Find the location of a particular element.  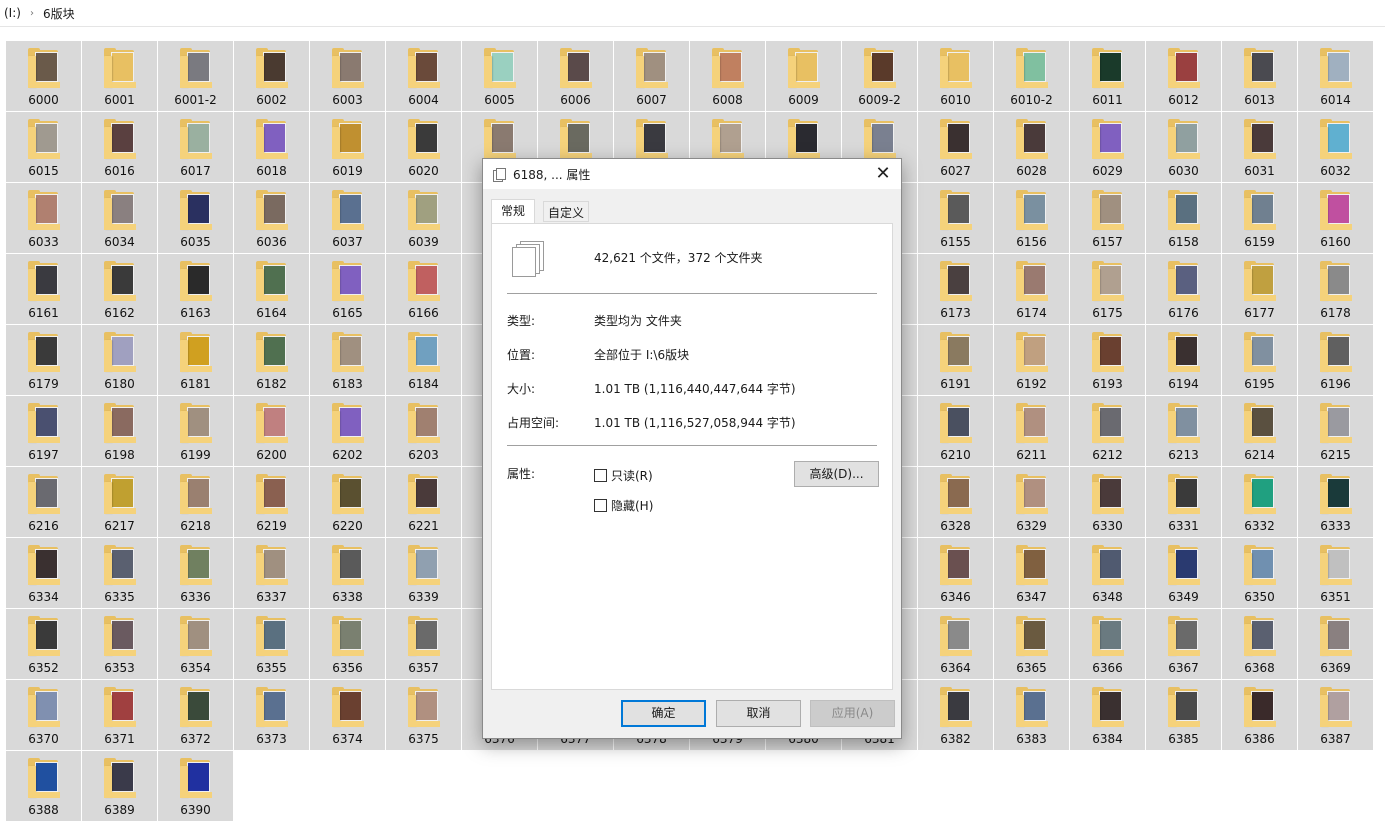

folder-item: 6031 is located at coordinates (1259, 147).